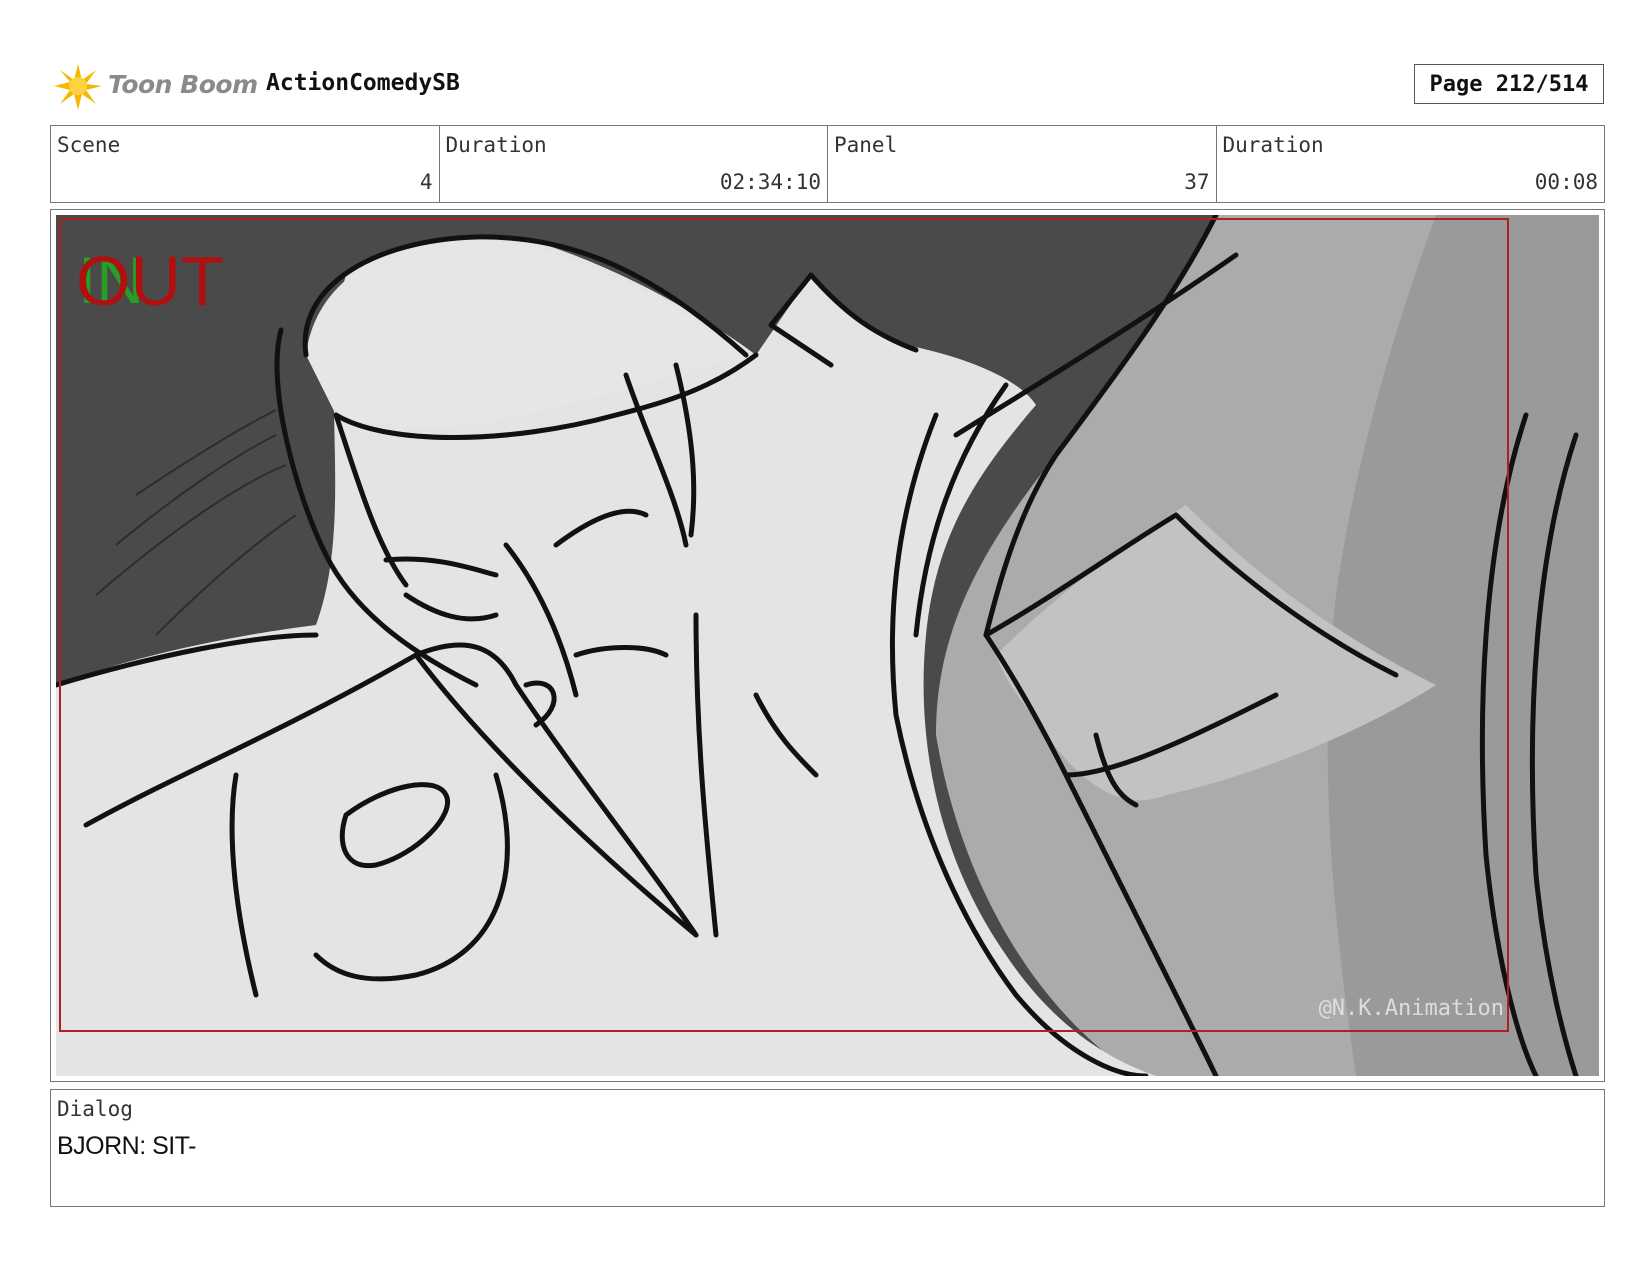 The width and height of the screenshot is (1650, 1275). What do you see at coordinates (496, 145) in the screenshot?
I see `scene-duration-label: Duration` at bounding box center [496, 145].